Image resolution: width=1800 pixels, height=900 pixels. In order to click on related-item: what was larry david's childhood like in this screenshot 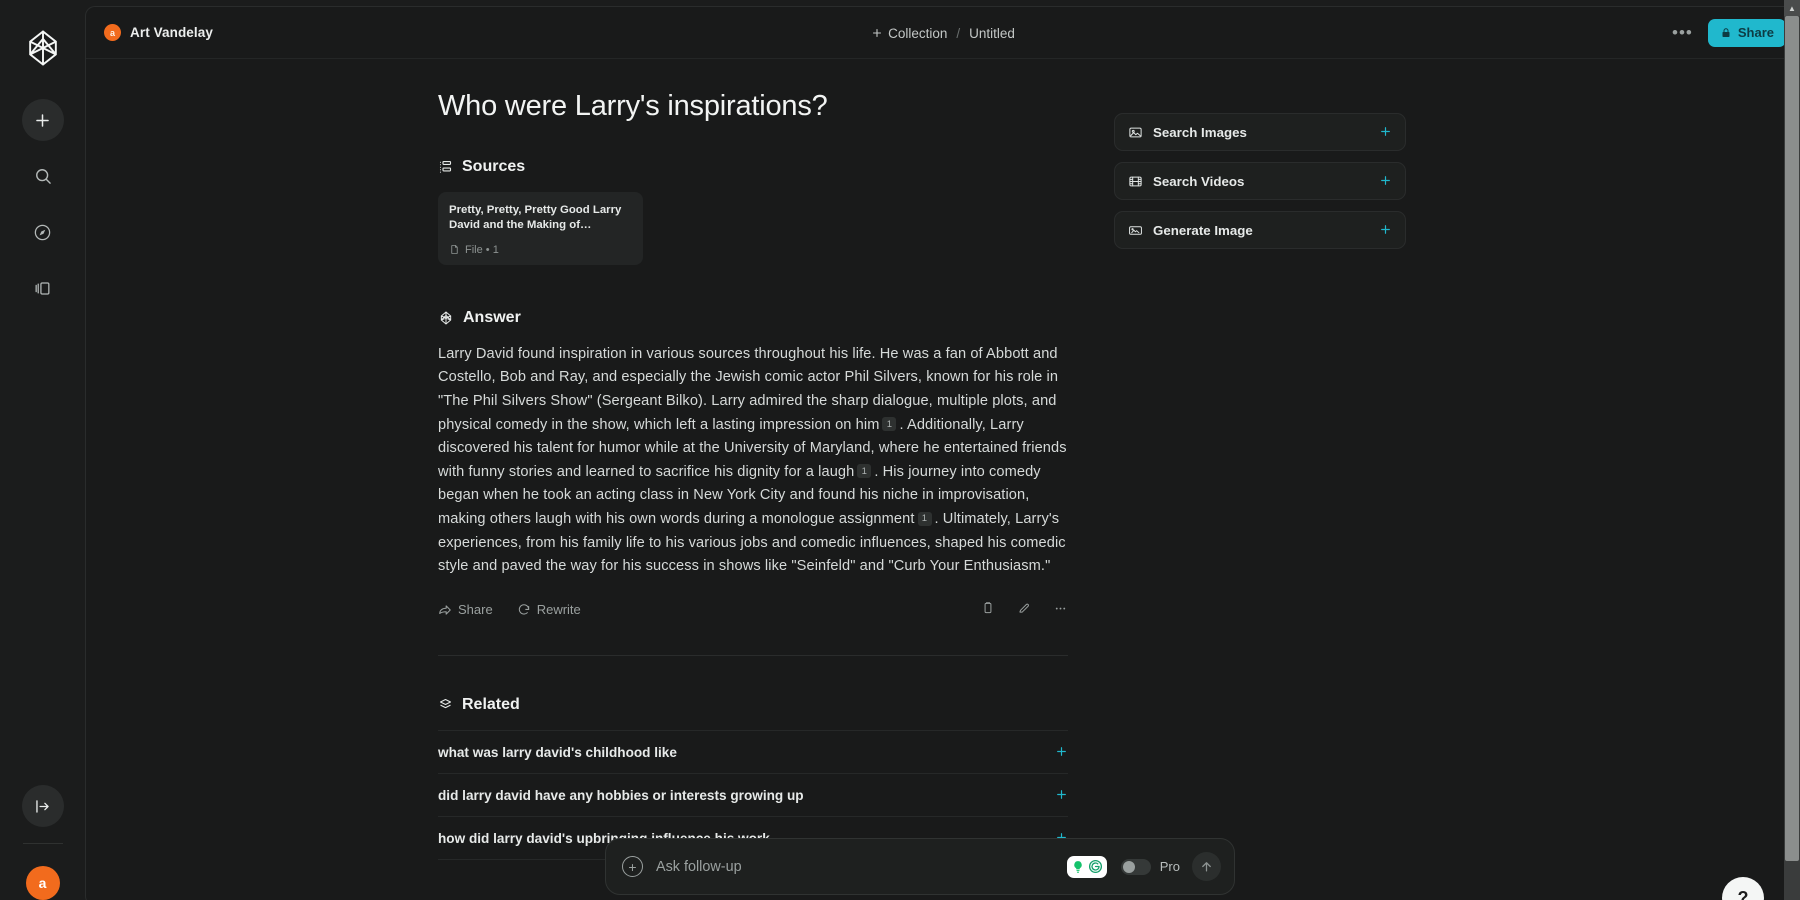, I will do `click(753, 751)`.